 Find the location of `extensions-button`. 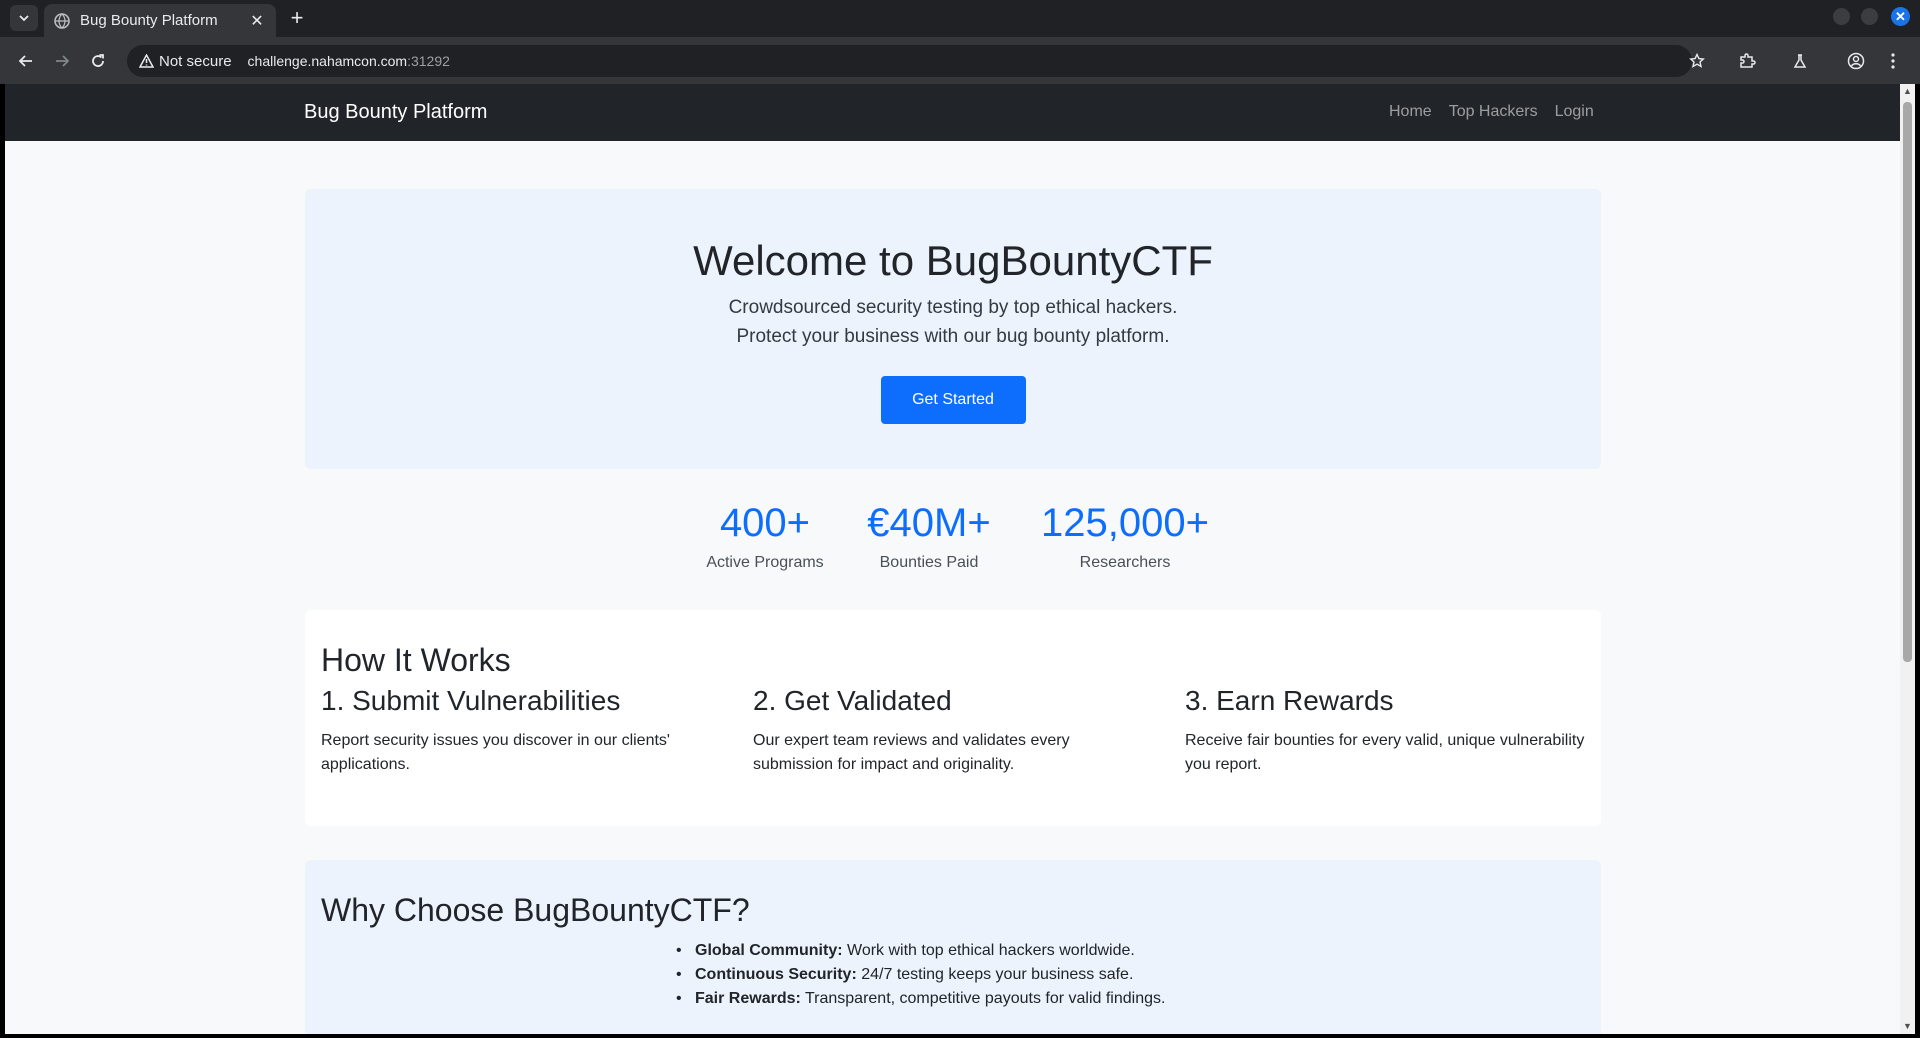

extensions-button is located at coordinates (1747, 61).